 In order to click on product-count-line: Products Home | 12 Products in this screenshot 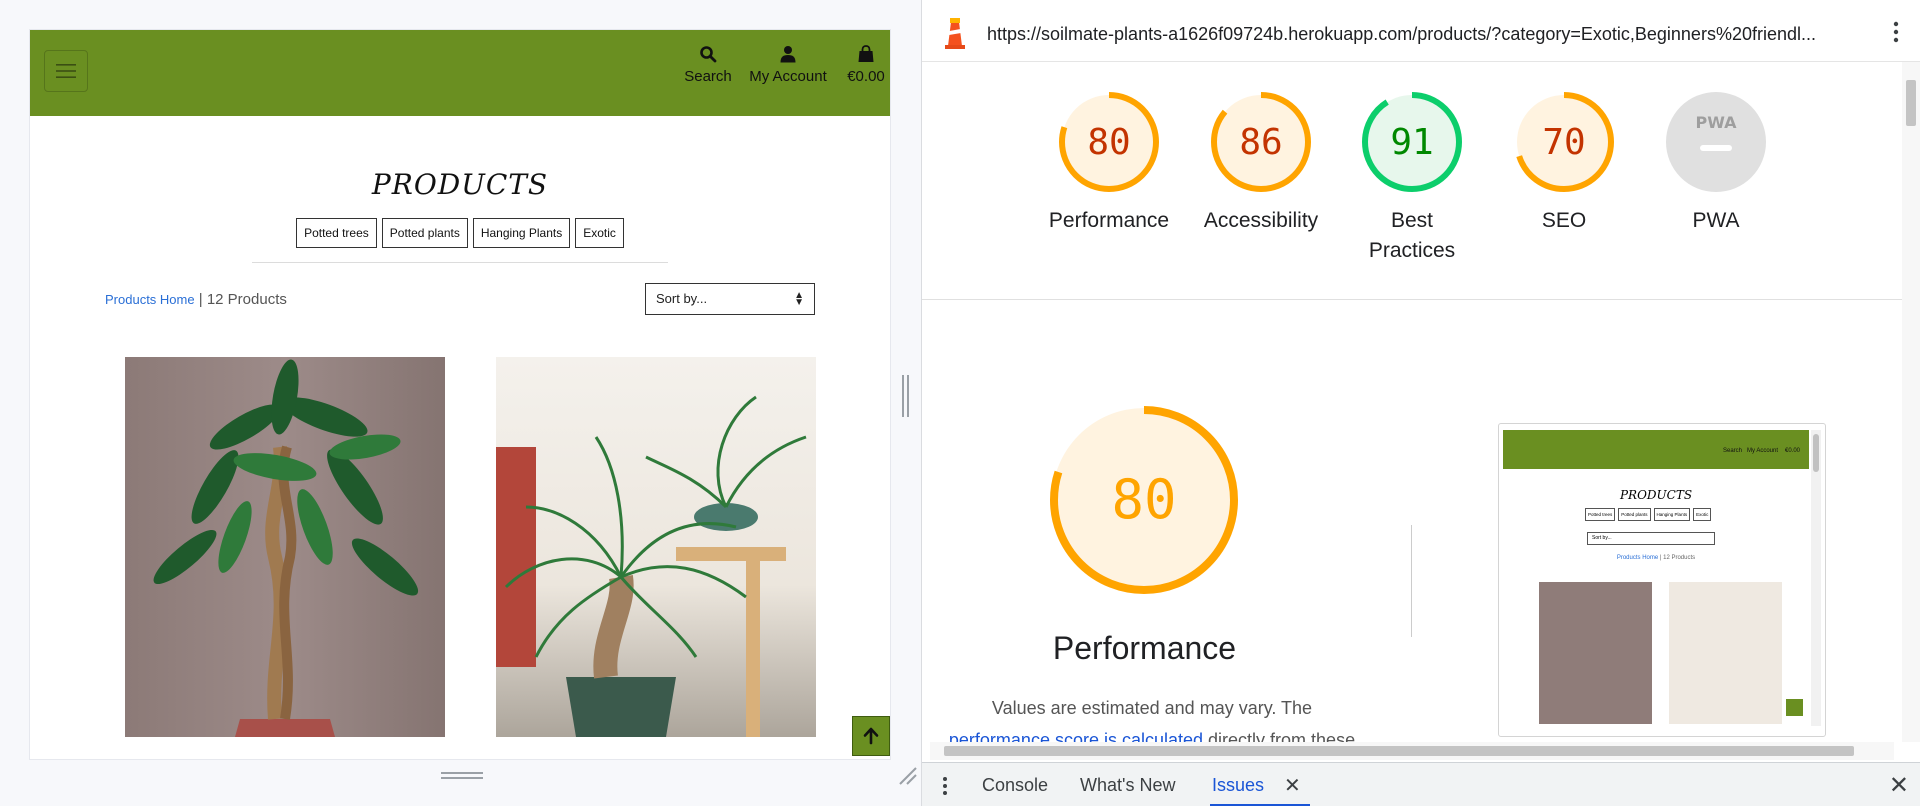, I will do `click(196, 299)`.